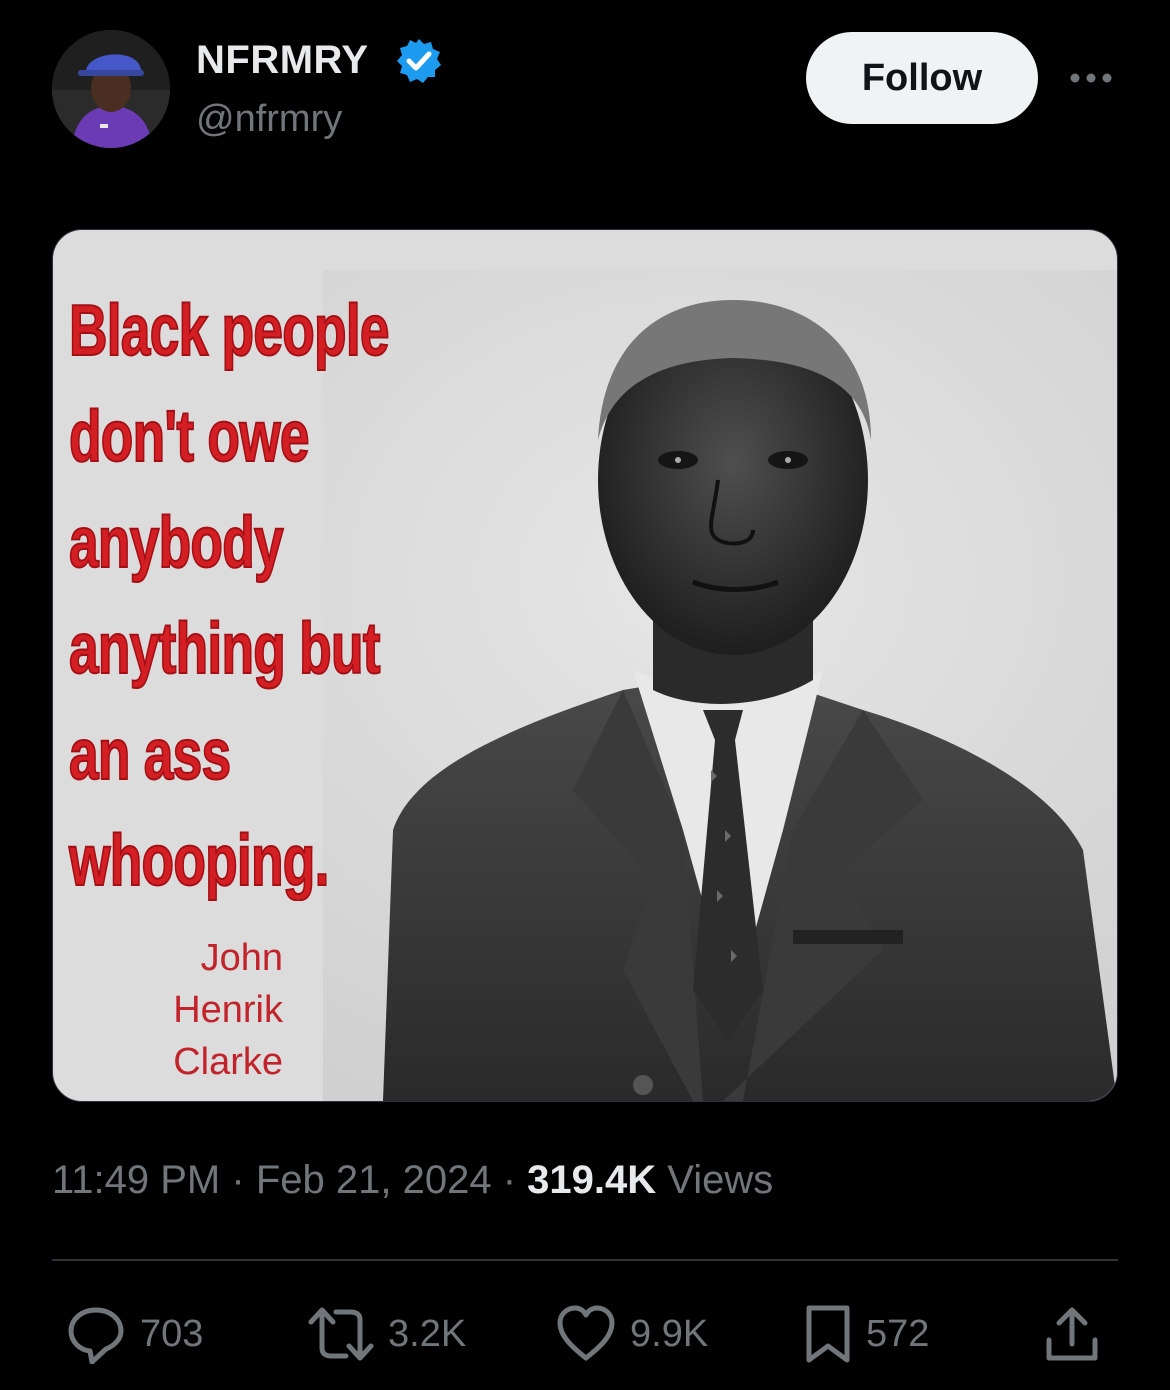 This screenshot has height=1390, width=1170. I want to click on quote-line: don't owe, so click(189, 437).